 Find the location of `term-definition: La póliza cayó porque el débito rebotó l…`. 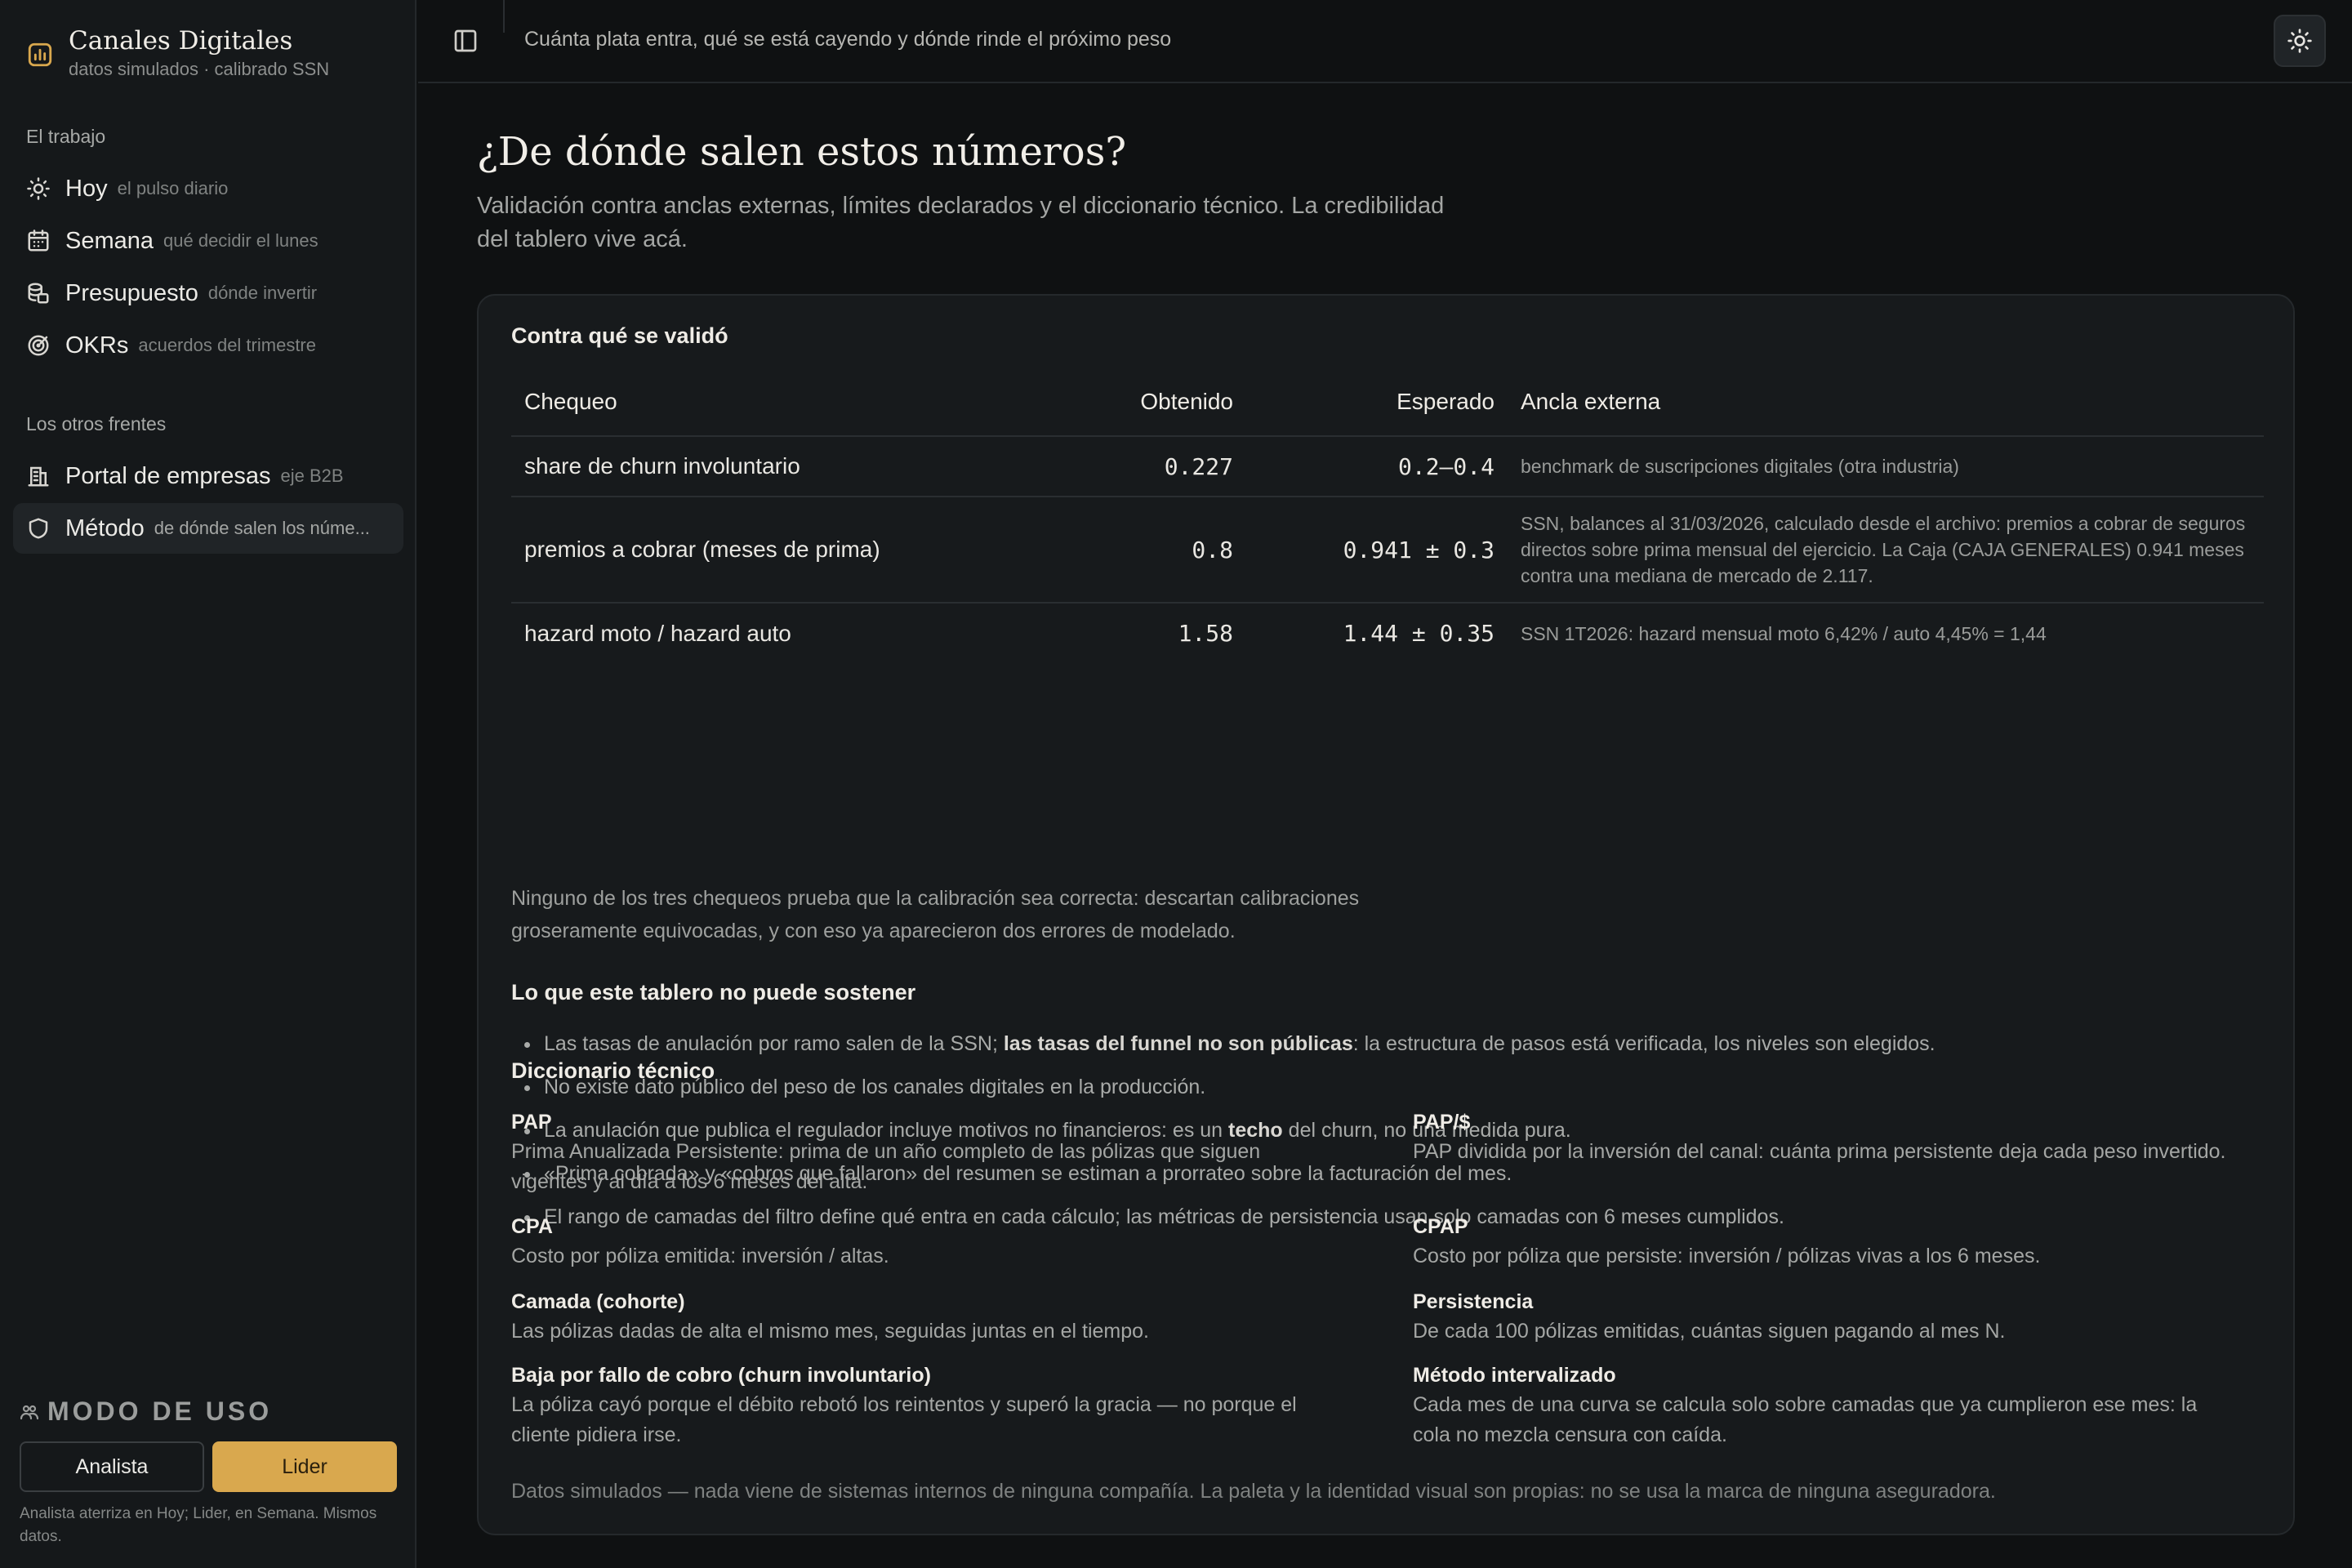

term-definition: La póliza cayó porque el débito rebotó l… is located at coordinates (904, 1419).